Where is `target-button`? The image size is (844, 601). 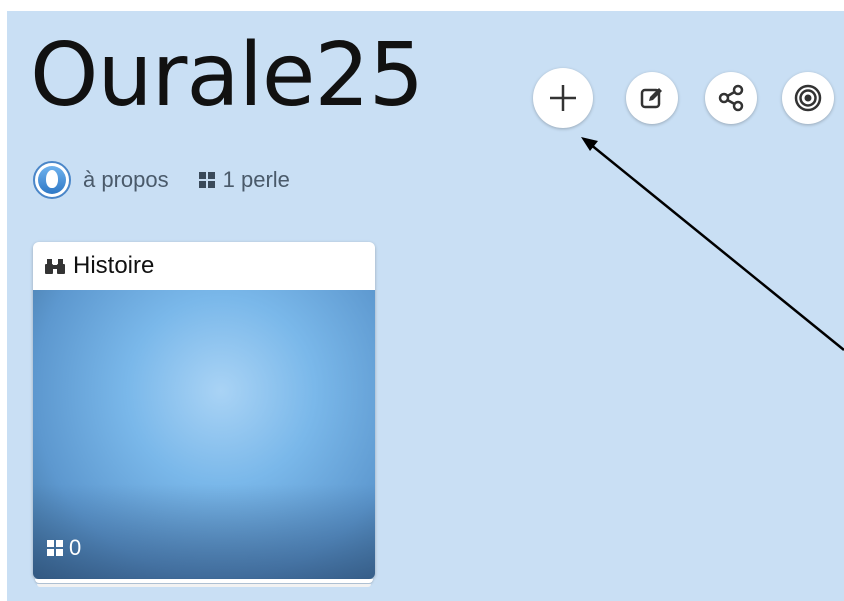
target-button is located at coordinates (808, 98).